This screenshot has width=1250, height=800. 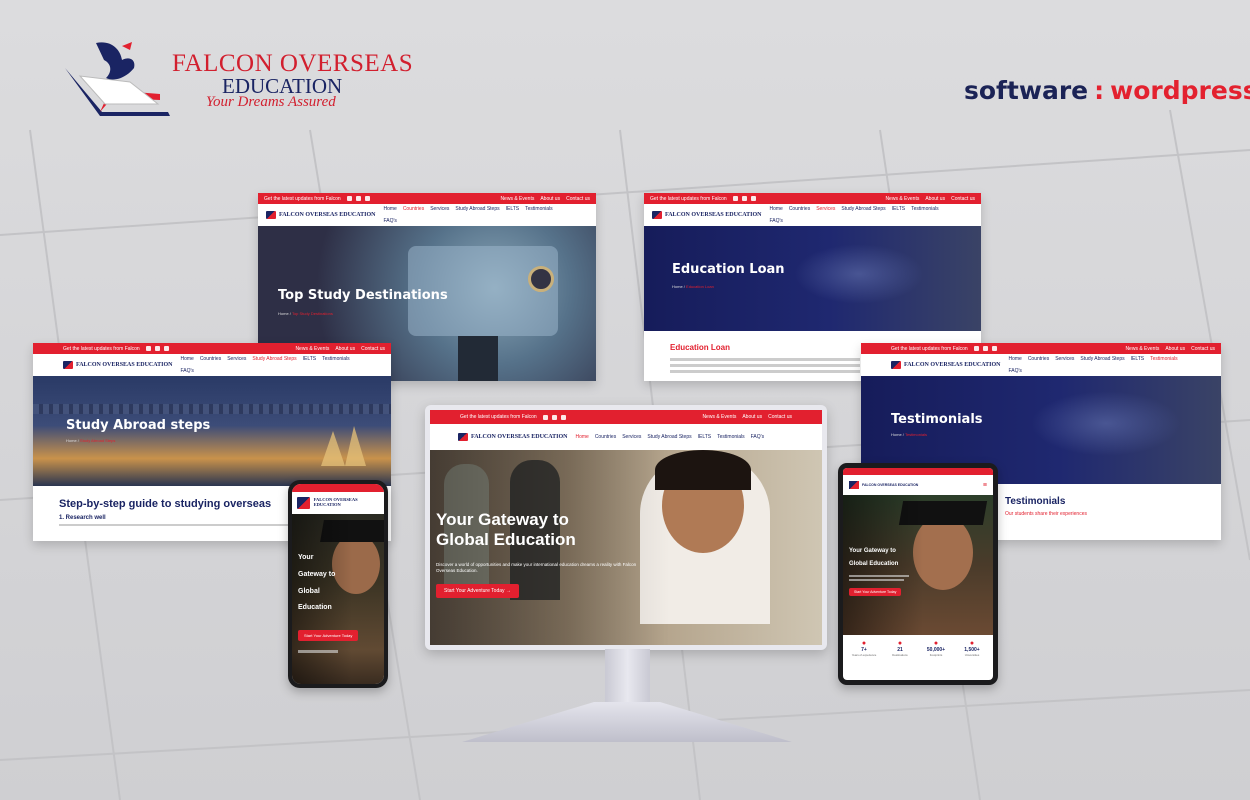 I want to click on home-headline-line1: Your Gateway to, so click(x=502, y=519).